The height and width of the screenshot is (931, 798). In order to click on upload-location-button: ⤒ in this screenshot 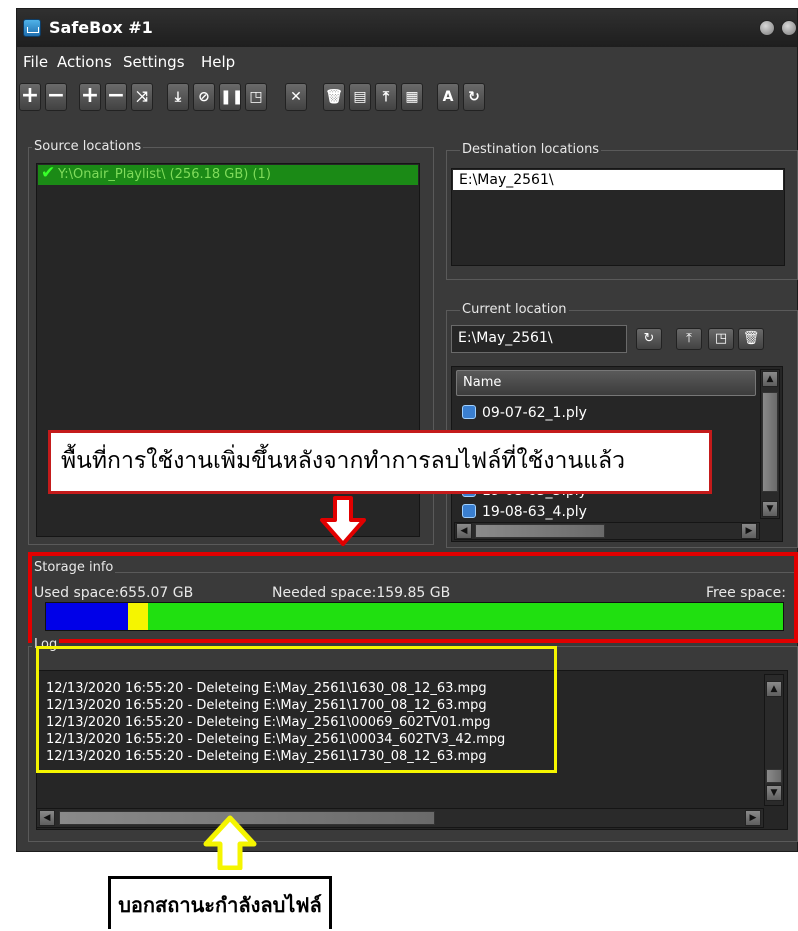, I will do `click(689, 339)`.